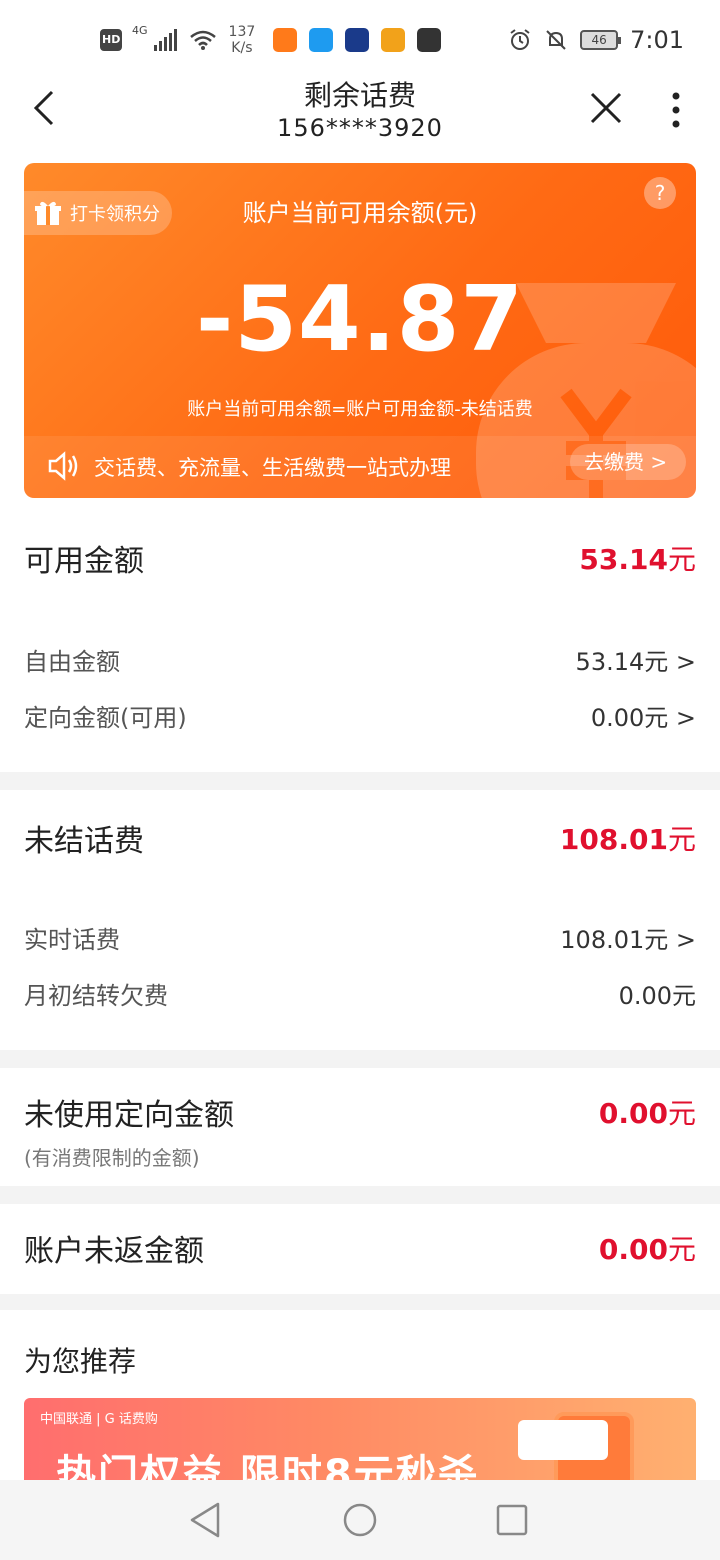 Image resolution: width=720 pixels, height=1560 pixels. What do you see at coordinates (360, 1439) in the screenshot?
I see `promo-banner: 中国联通 | G 话费购 热门权益 限时8元秒杀` at bounding box center [360, 1439].